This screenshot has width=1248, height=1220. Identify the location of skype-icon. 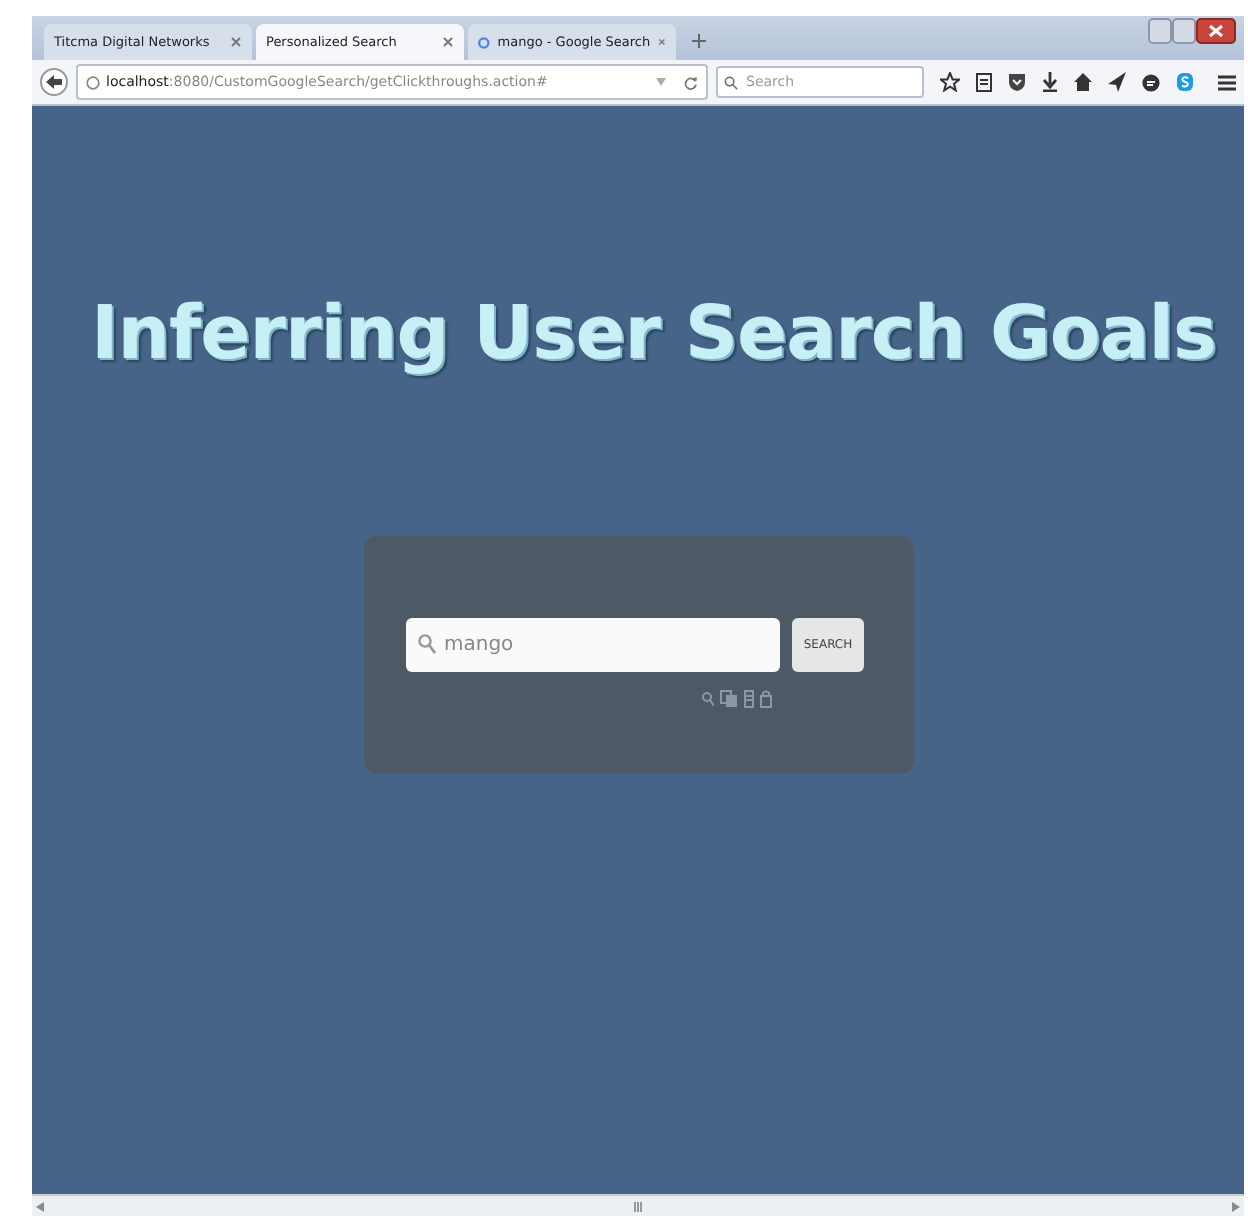
(1185, 82).